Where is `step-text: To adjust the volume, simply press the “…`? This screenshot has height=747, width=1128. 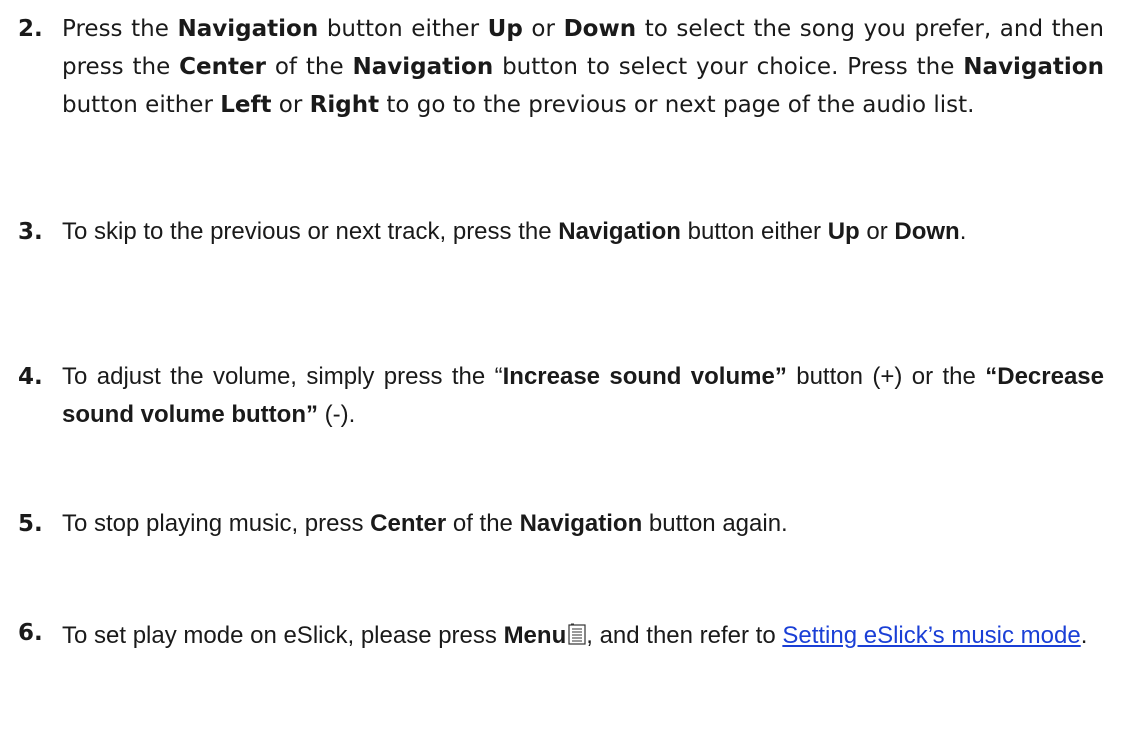 step-text: To adjust the volume, simply press the “… is located at coordinates (561, 396).